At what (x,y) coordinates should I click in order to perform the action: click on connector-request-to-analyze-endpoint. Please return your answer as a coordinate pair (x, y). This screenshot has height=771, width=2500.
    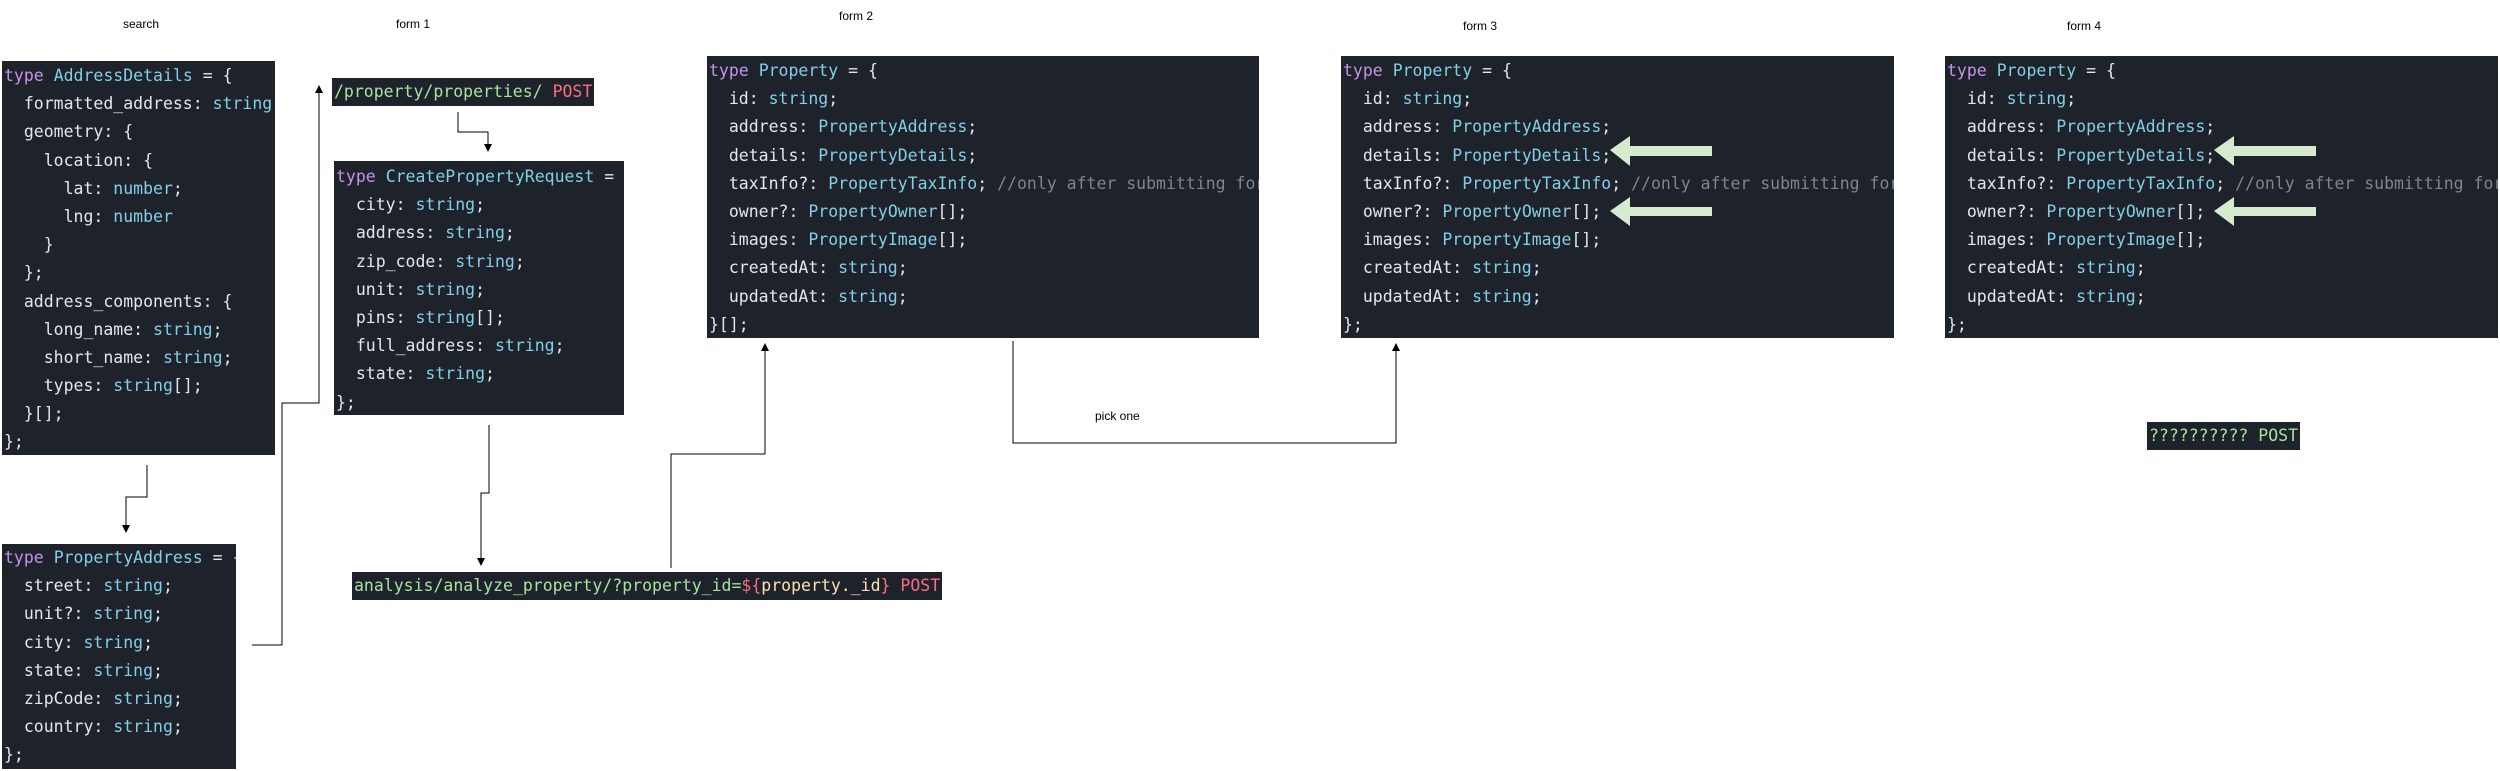
    Looking at the image, I should click on (483, 495).